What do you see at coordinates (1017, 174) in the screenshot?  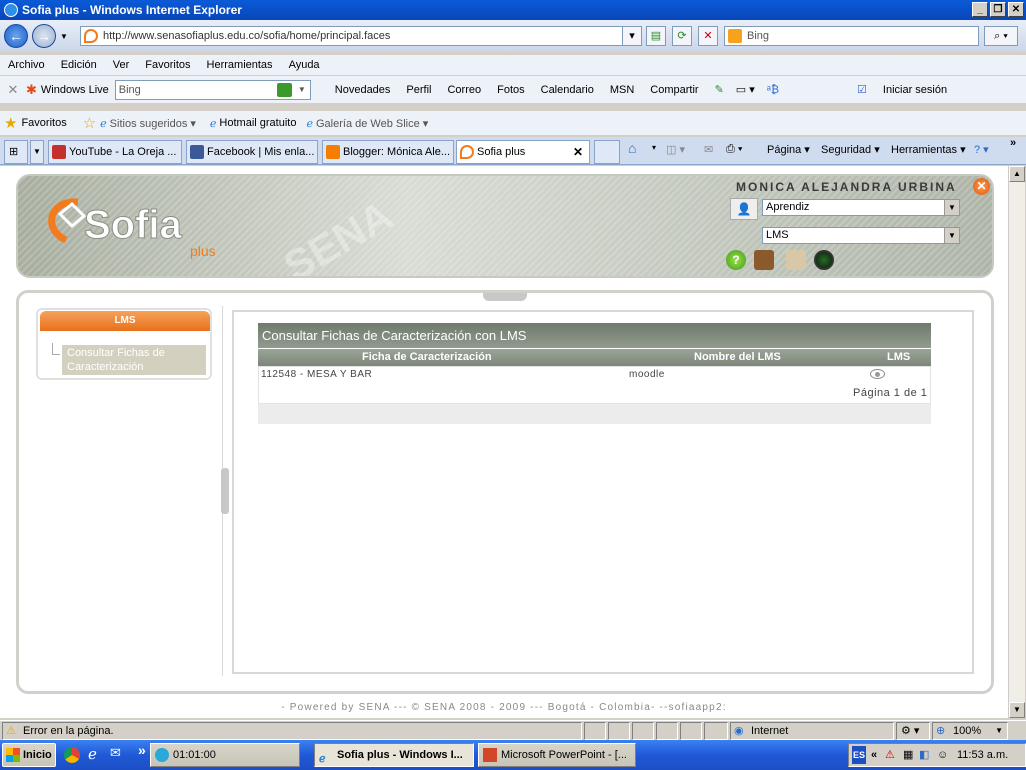 I see `scroll-up-icon: ▲` at bounding box center [1017, 174].